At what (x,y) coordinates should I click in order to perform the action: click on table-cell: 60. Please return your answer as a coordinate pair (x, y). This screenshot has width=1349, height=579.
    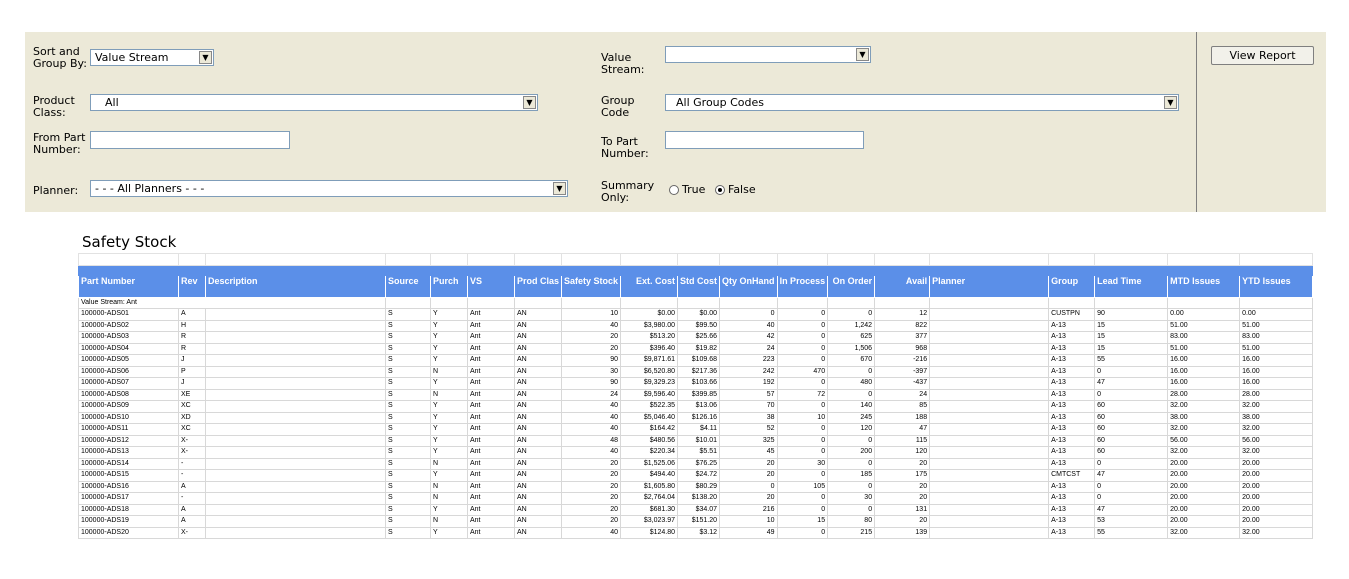
    Looking at the image, I should click on (1131, 406).